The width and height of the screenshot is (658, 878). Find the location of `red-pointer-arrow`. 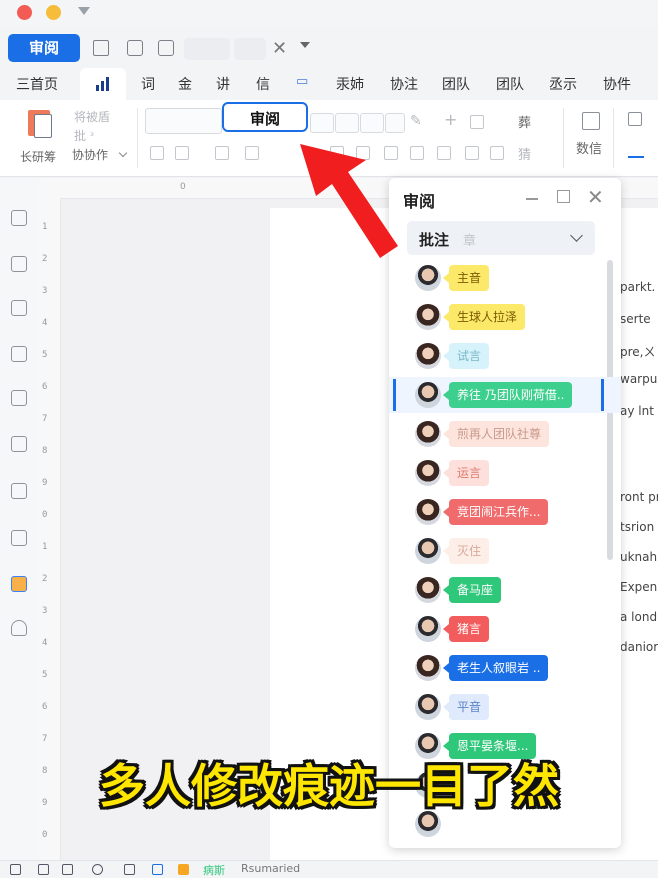

red-pointer-arrow is located at coordinates (349, 201).